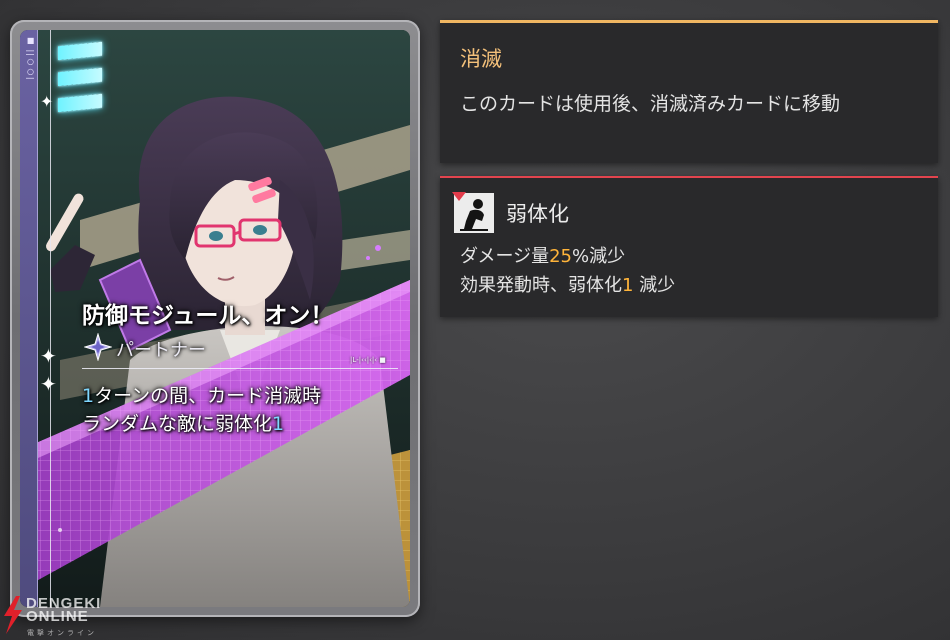 This screenshot has width=950, height=640. Describe the element at coordinates (481, 59) in the screenshot. I see `exhaust-title: 消滅` at that location.